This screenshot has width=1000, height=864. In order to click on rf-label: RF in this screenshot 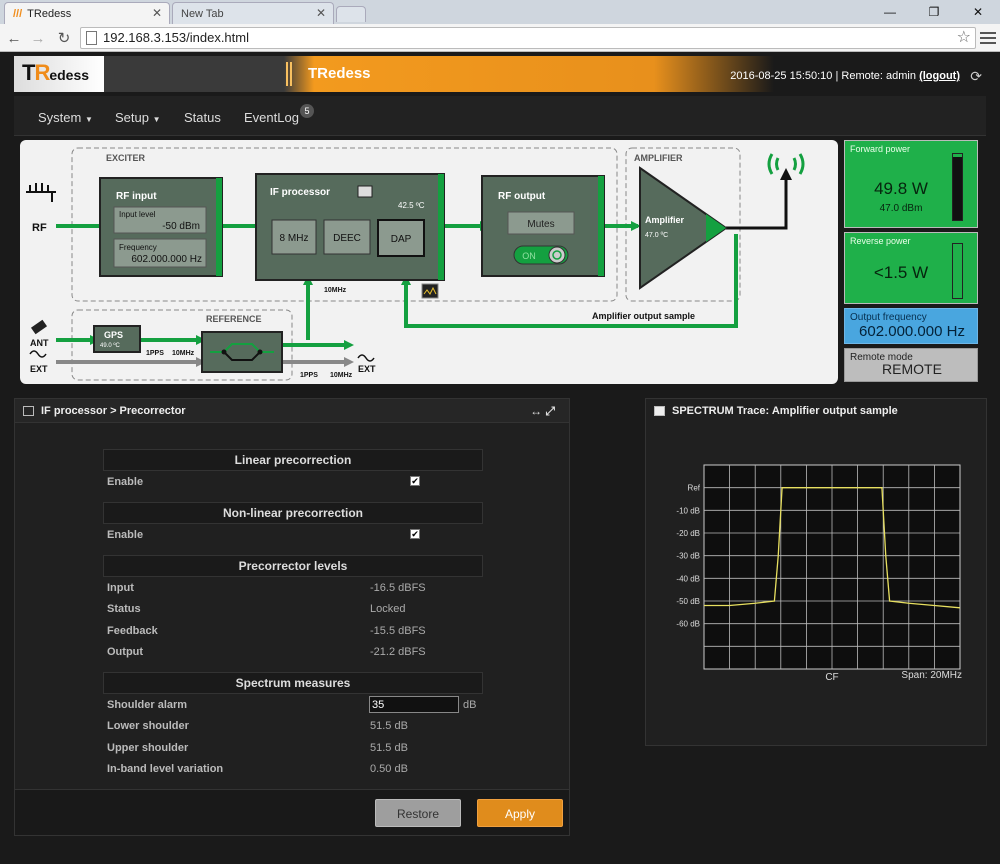, I will do `click(39, 228)`.